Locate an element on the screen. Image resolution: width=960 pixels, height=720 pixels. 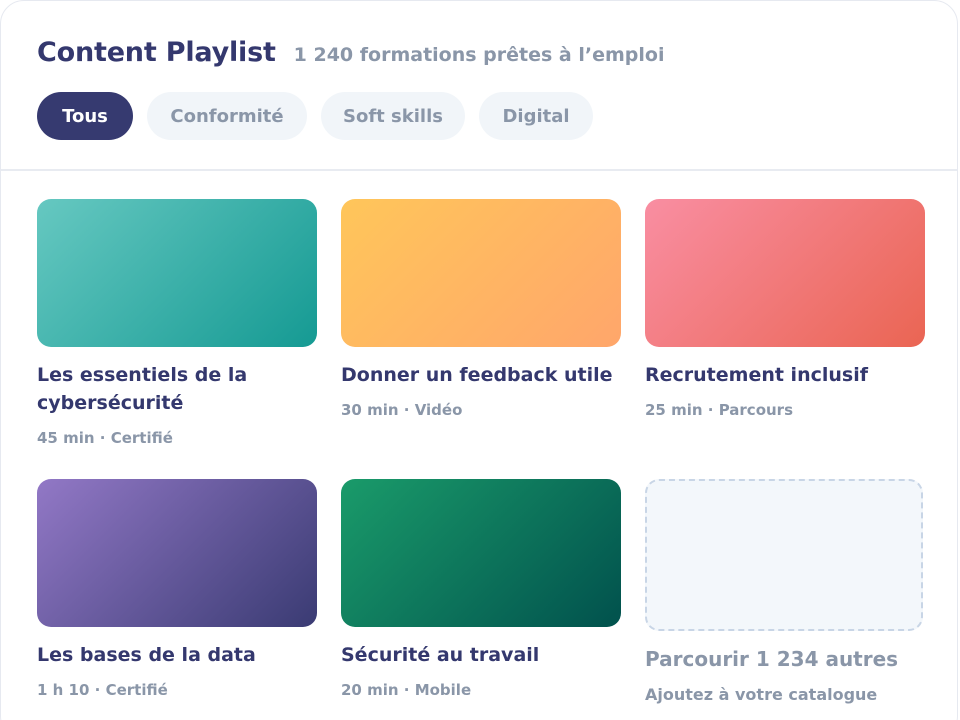
course-card-feedback: Donner un feedback utile 30 min · Vidéo is located at coordinates (481, 309).